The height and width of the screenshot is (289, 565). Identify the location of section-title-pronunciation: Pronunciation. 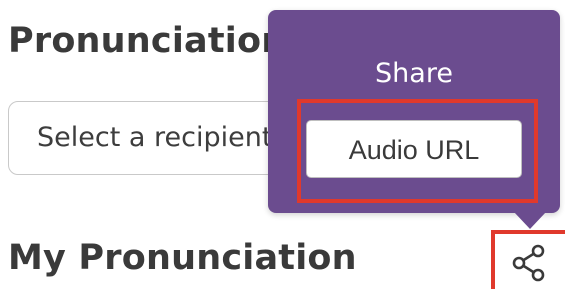
(147, 41).